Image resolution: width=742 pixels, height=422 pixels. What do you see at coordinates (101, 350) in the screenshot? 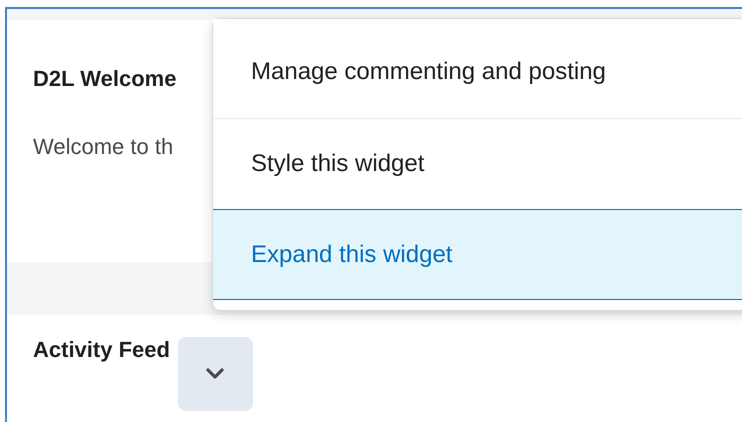
I see `widget-title: Activity Feed` at bounding box center [101, 350].